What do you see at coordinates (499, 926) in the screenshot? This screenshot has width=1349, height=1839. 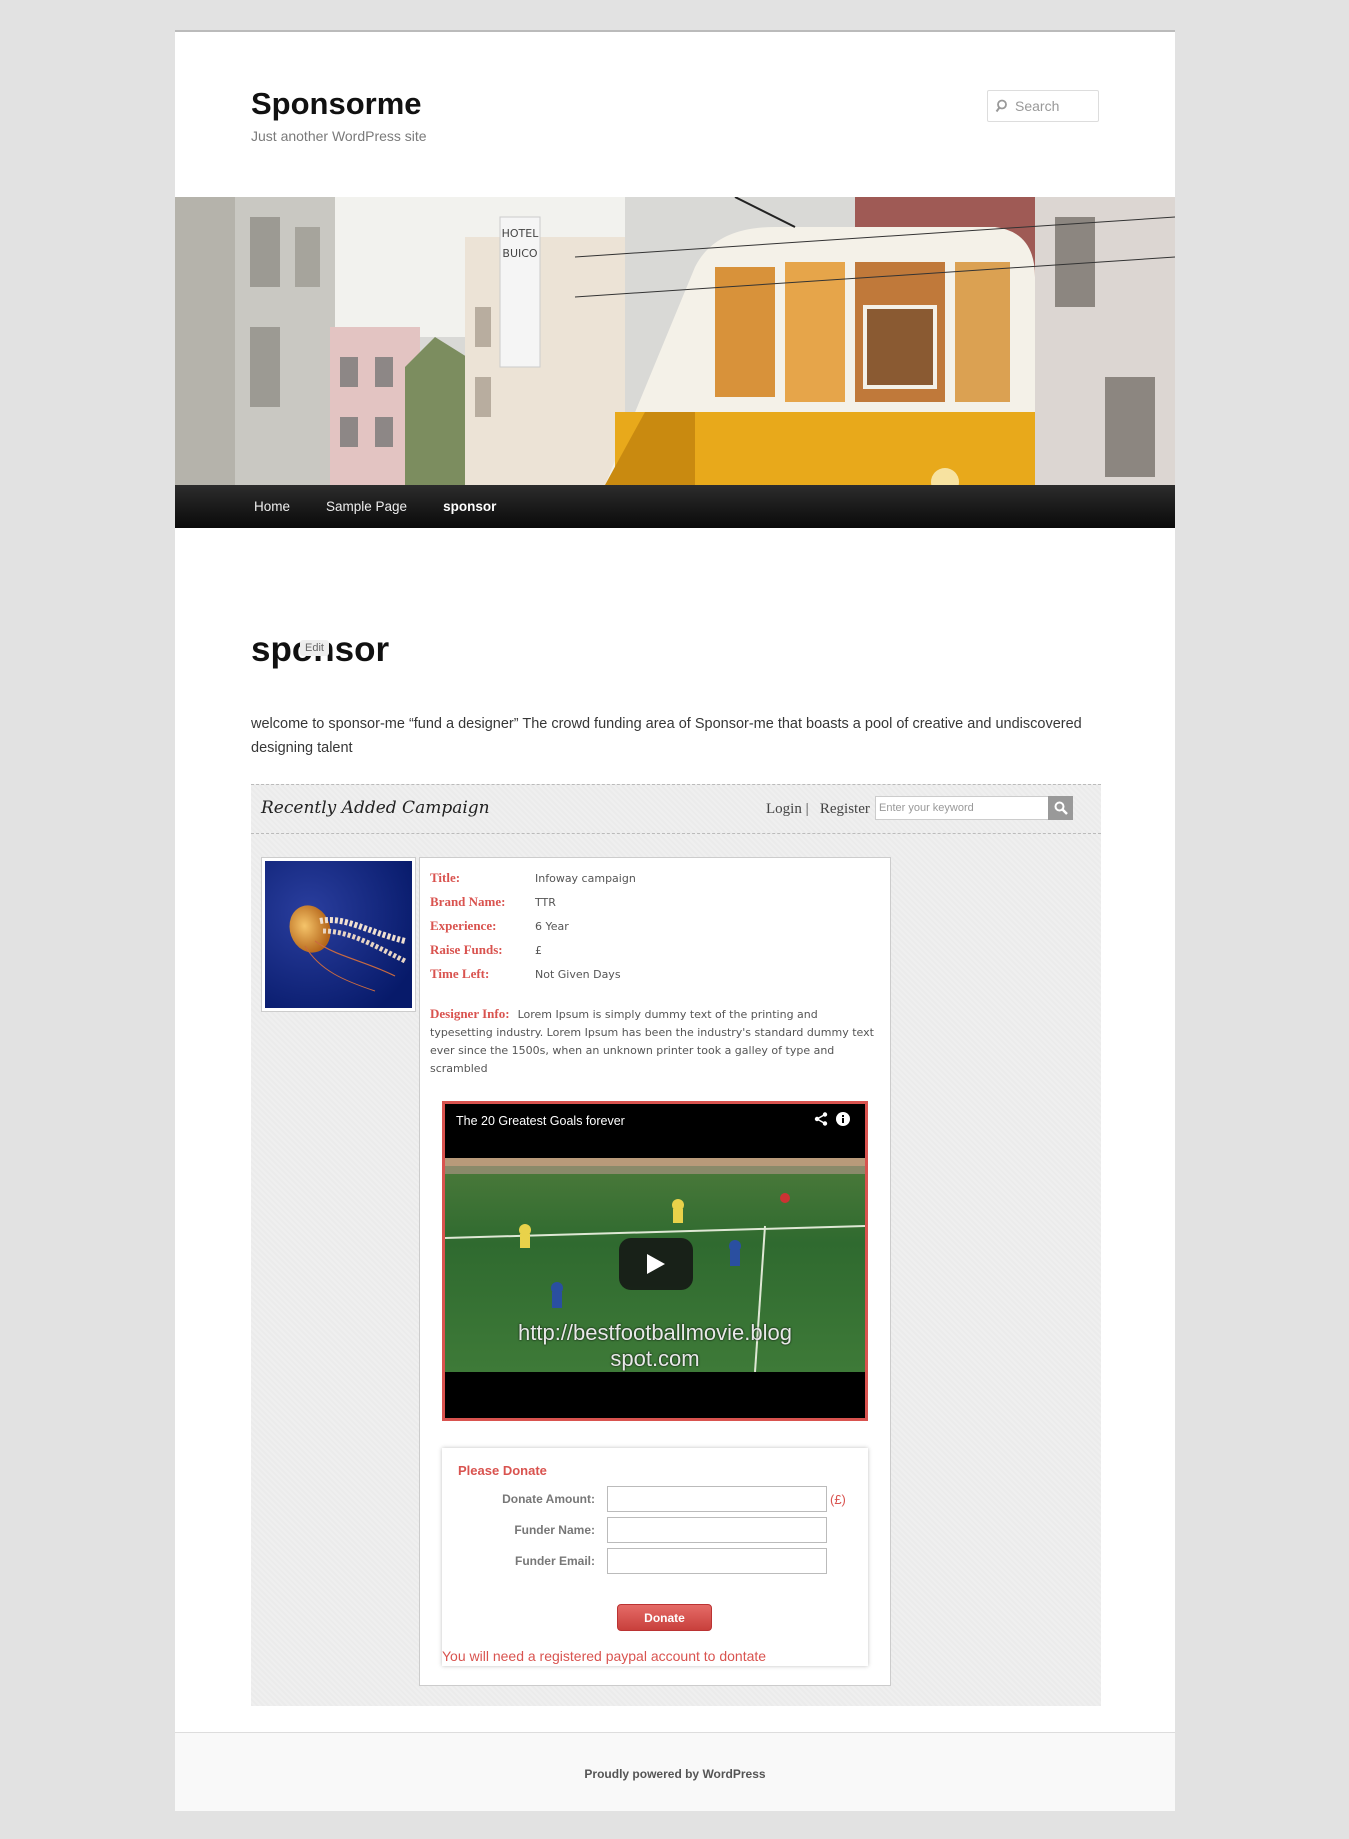 I see `field-experience: Experience: 6 Year` at bounding box center [499, 926].